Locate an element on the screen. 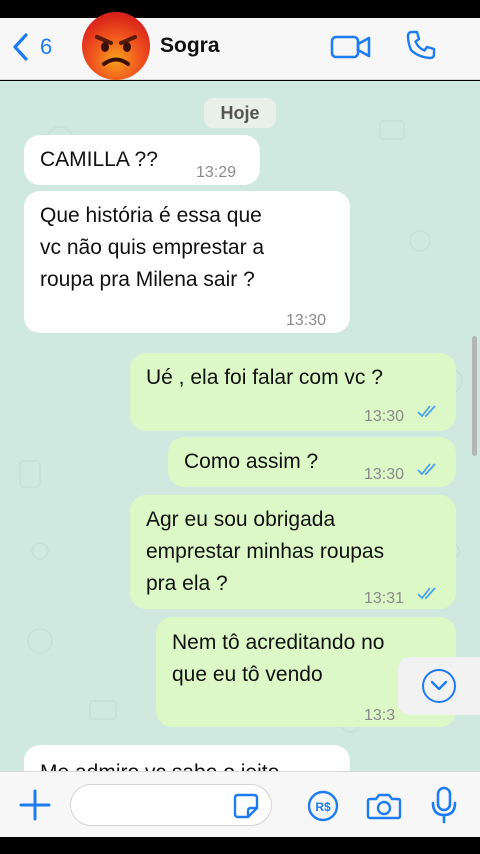 Image resolution: width=480 pixels, height=854 pixels. avatar is located at coordinates (116, 46).